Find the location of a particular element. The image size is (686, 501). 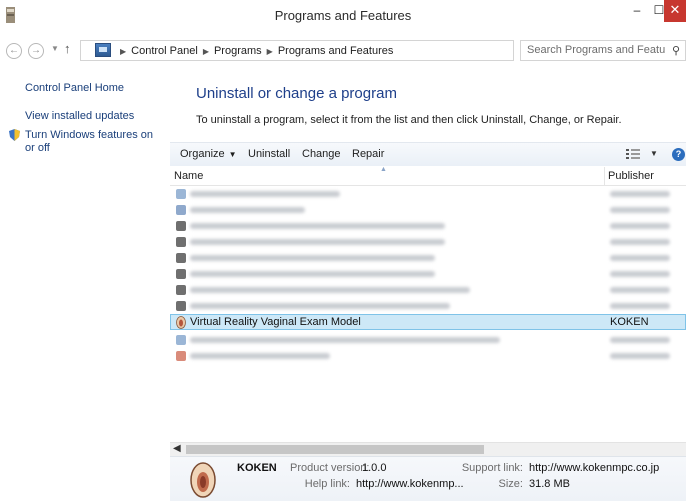

sort-ascending-icon: ▲ is located at coordinates (383, 169).